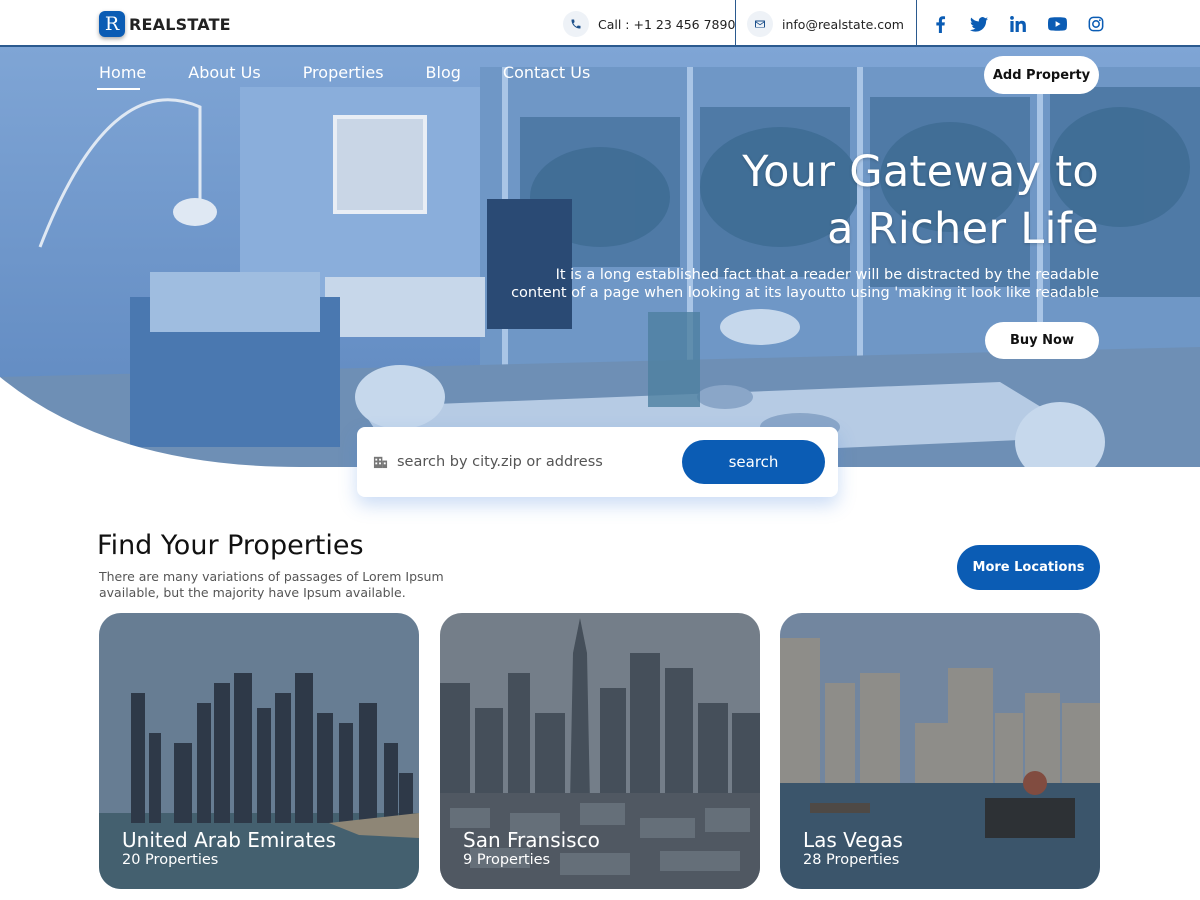 This screenshot has height=900, width=1200. What do you see at coordinates (507, 860) in the screenshot?
I see `location-count: 9 Properties` at bounding box center [507, 860].